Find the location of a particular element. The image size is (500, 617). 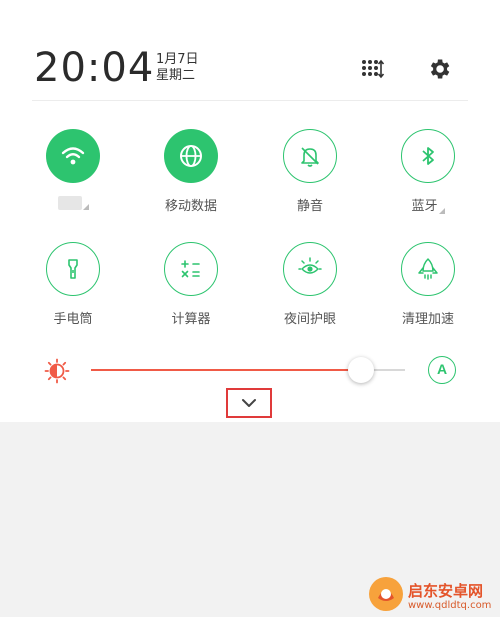

brightness-sun-icon is located at coordinates (57, 371).